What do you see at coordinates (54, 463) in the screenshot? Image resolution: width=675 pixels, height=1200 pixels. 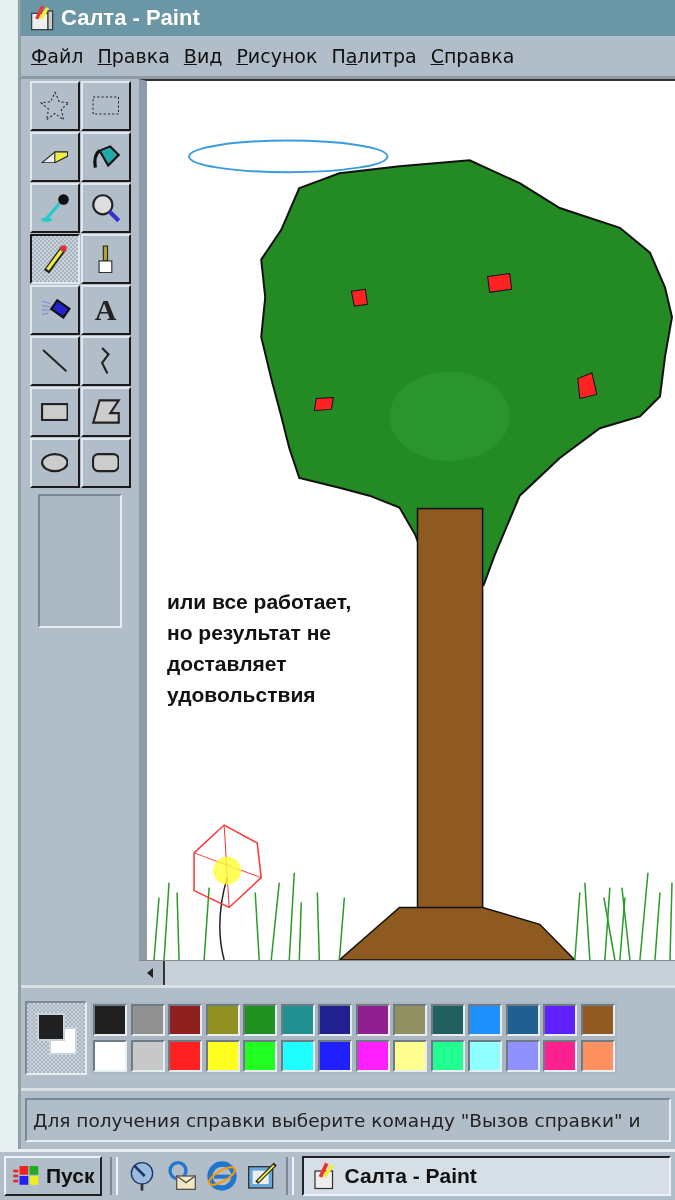 I see `ellipse-icon` at bounding box center [54, 463].